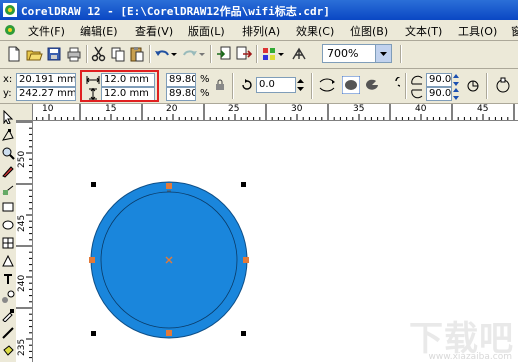 The image size is (518, 362). Describe the element at coordinates (276, 85) in the screenshot. I see `rotation-angle-input: 0.0` at that location.